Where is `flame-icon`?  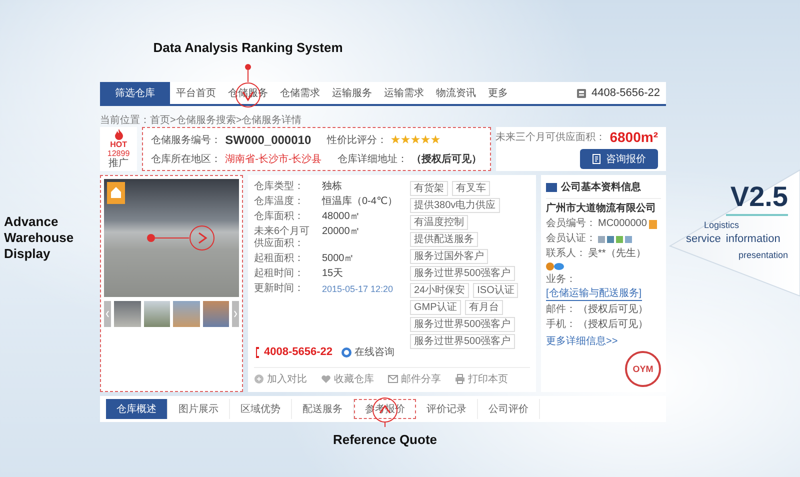
flame-icon is located at coordinates (119, 134).